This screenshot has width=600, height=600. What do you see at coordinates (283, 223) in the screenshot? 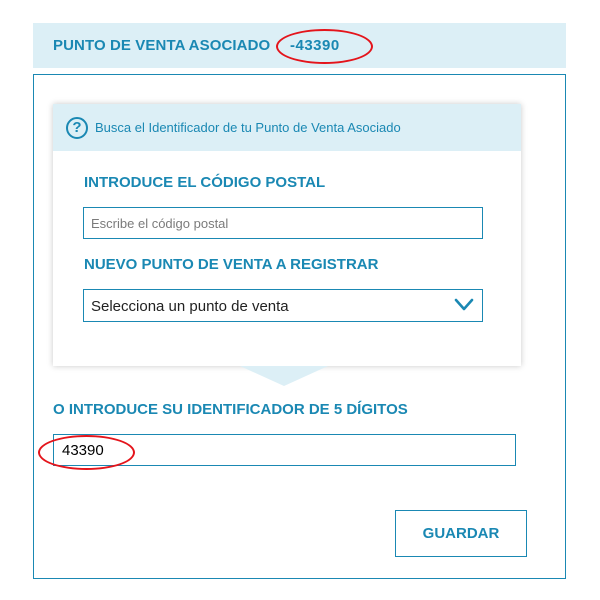
I see `postal-code-input` at bounding box center [283, 223].